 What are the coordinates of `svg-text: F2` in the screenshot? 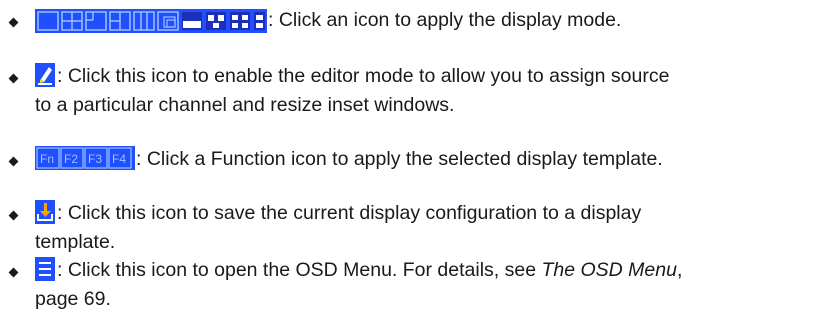 It's located at (71, 159).